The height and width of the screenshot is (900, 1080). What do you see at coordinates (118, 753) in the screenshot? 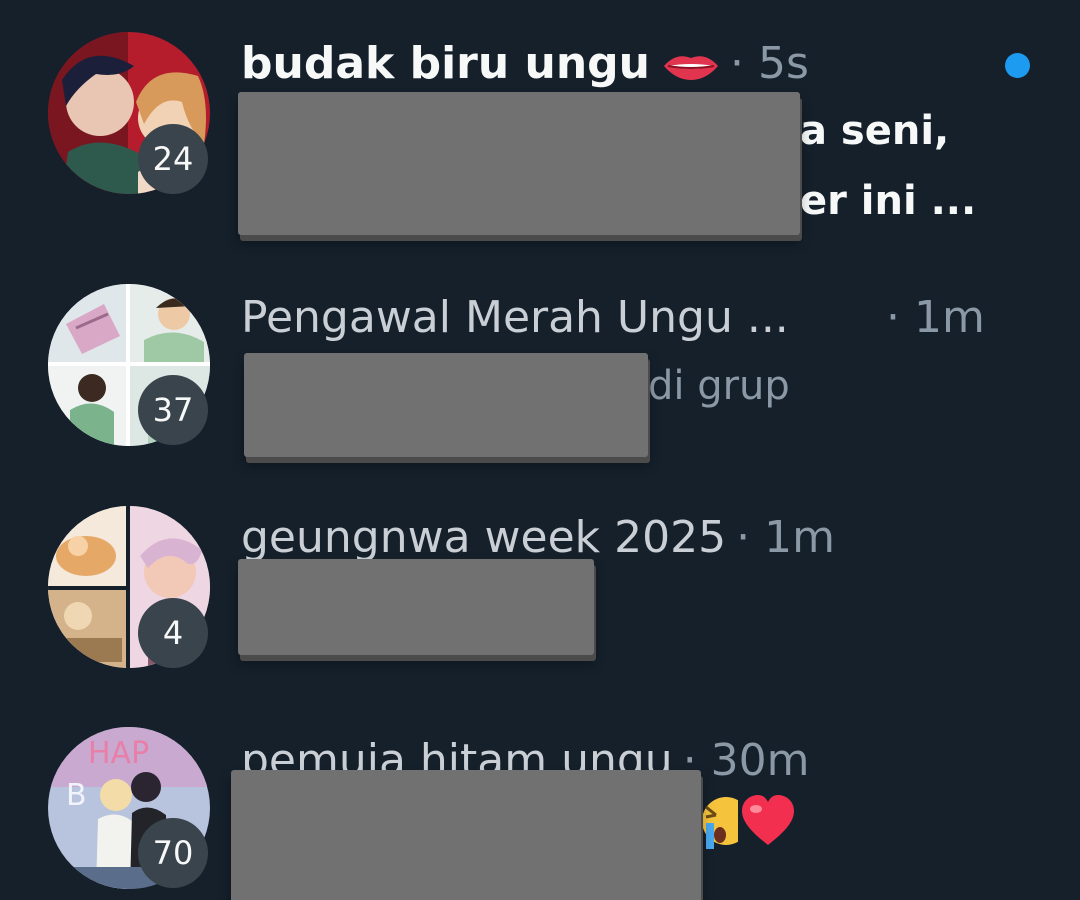
I see `svg-text: HAP` at bounding box center [118, 753].